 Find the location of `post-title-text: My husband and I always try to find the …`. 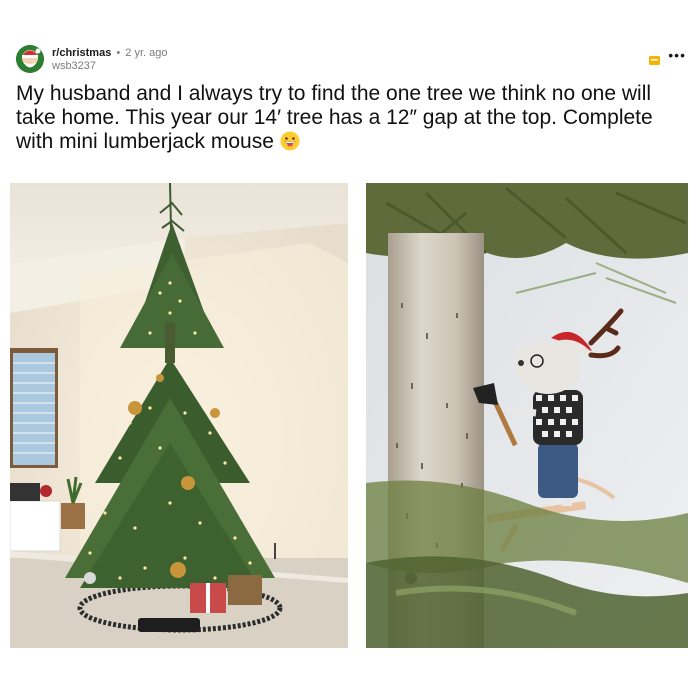

post-title-text: My husband and I always try to find the … is located at coordinates (334, 117).